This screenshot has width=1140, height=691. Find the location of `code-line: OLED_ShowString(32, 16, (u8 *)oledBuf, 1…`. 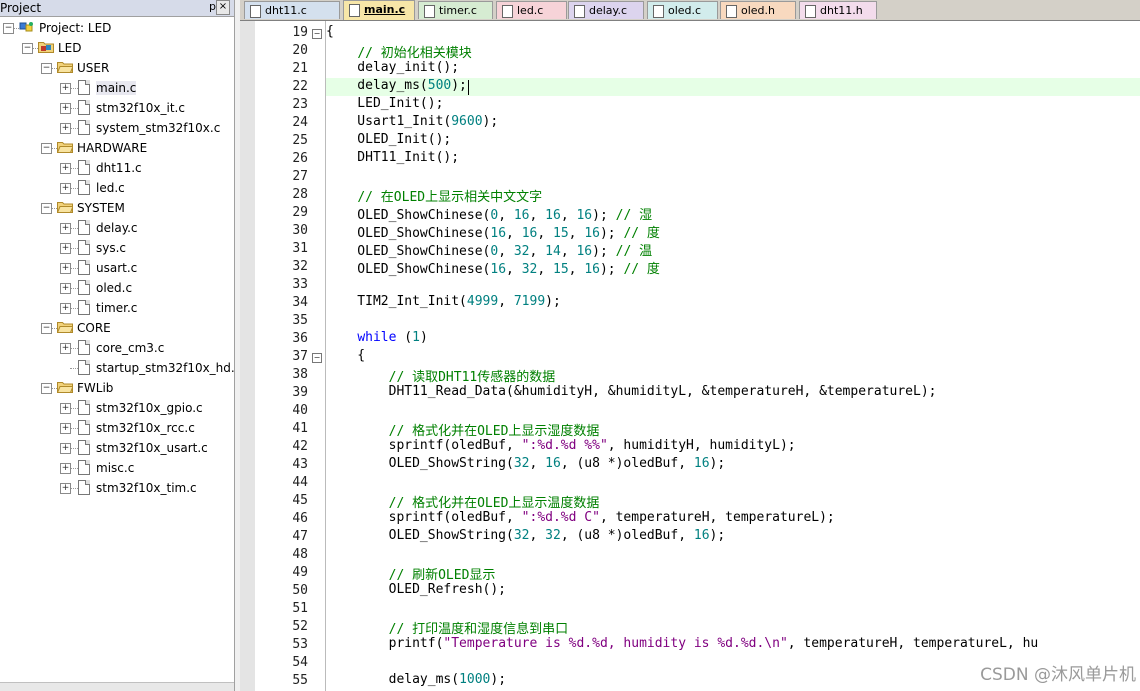

code-line: OLED_ShowString(32, 16, (u8 *)oledBuf, 1… is located at coordinates (733, 465).